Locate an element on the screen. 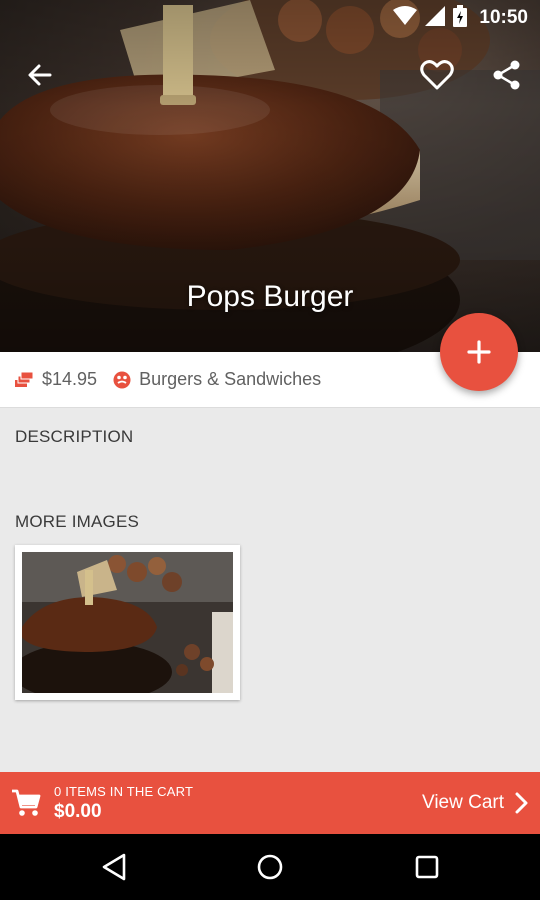 The width and height of the screenshot is (540, 900). nav-recents-button is located at coordinates (427, 867).